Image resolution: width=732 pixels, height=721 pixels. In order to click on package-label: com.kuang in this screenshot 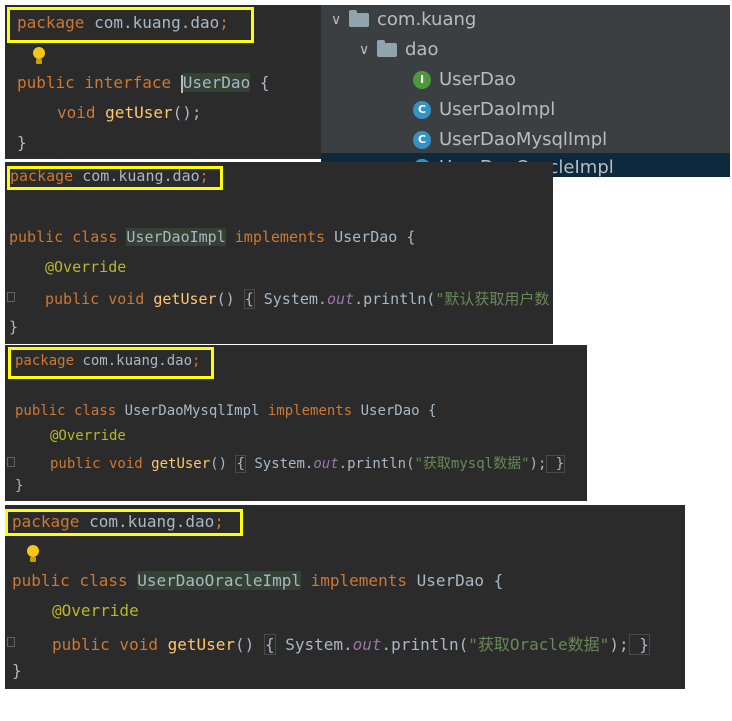, I will do `click(427, 19)`.